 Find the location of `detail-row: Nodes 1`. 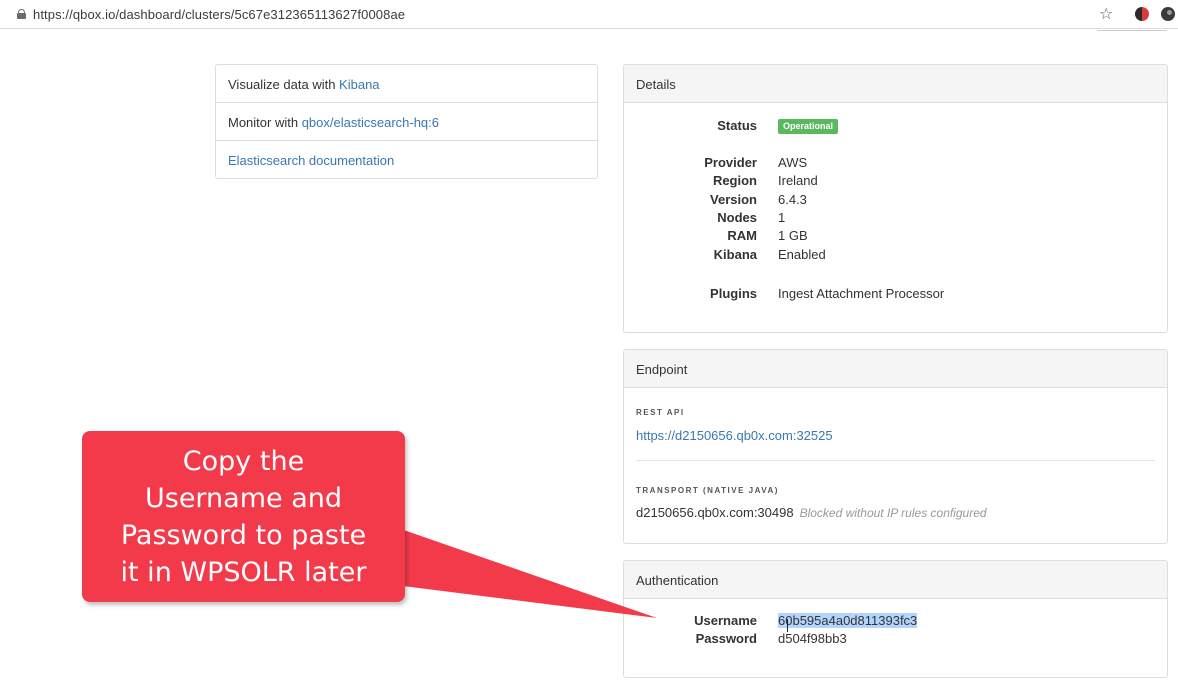

detail-row: Nodes 1 is located at coordinates (895, 219).